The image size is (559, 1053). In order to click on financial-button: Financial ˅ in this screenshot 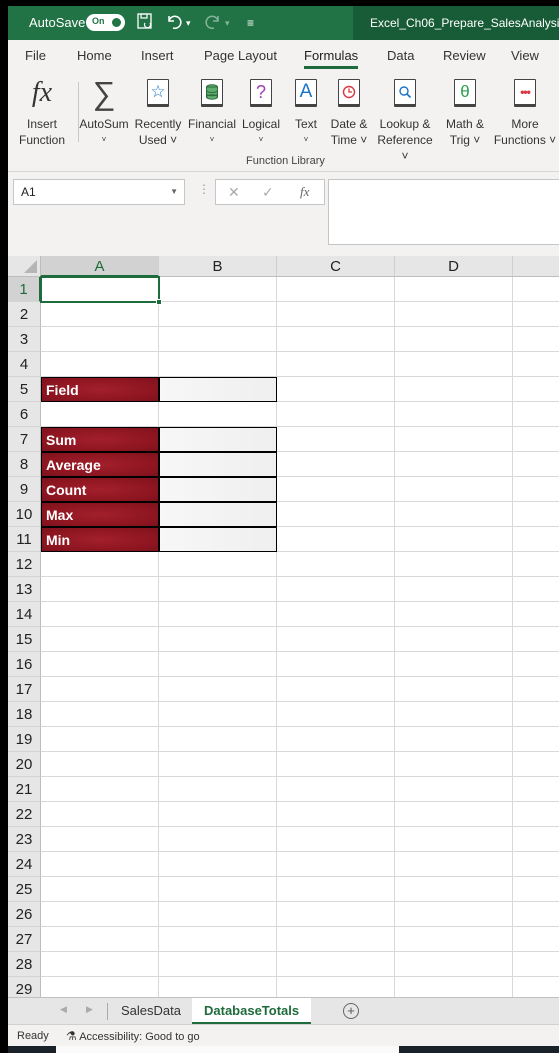, I will do `click(212, 112)`.